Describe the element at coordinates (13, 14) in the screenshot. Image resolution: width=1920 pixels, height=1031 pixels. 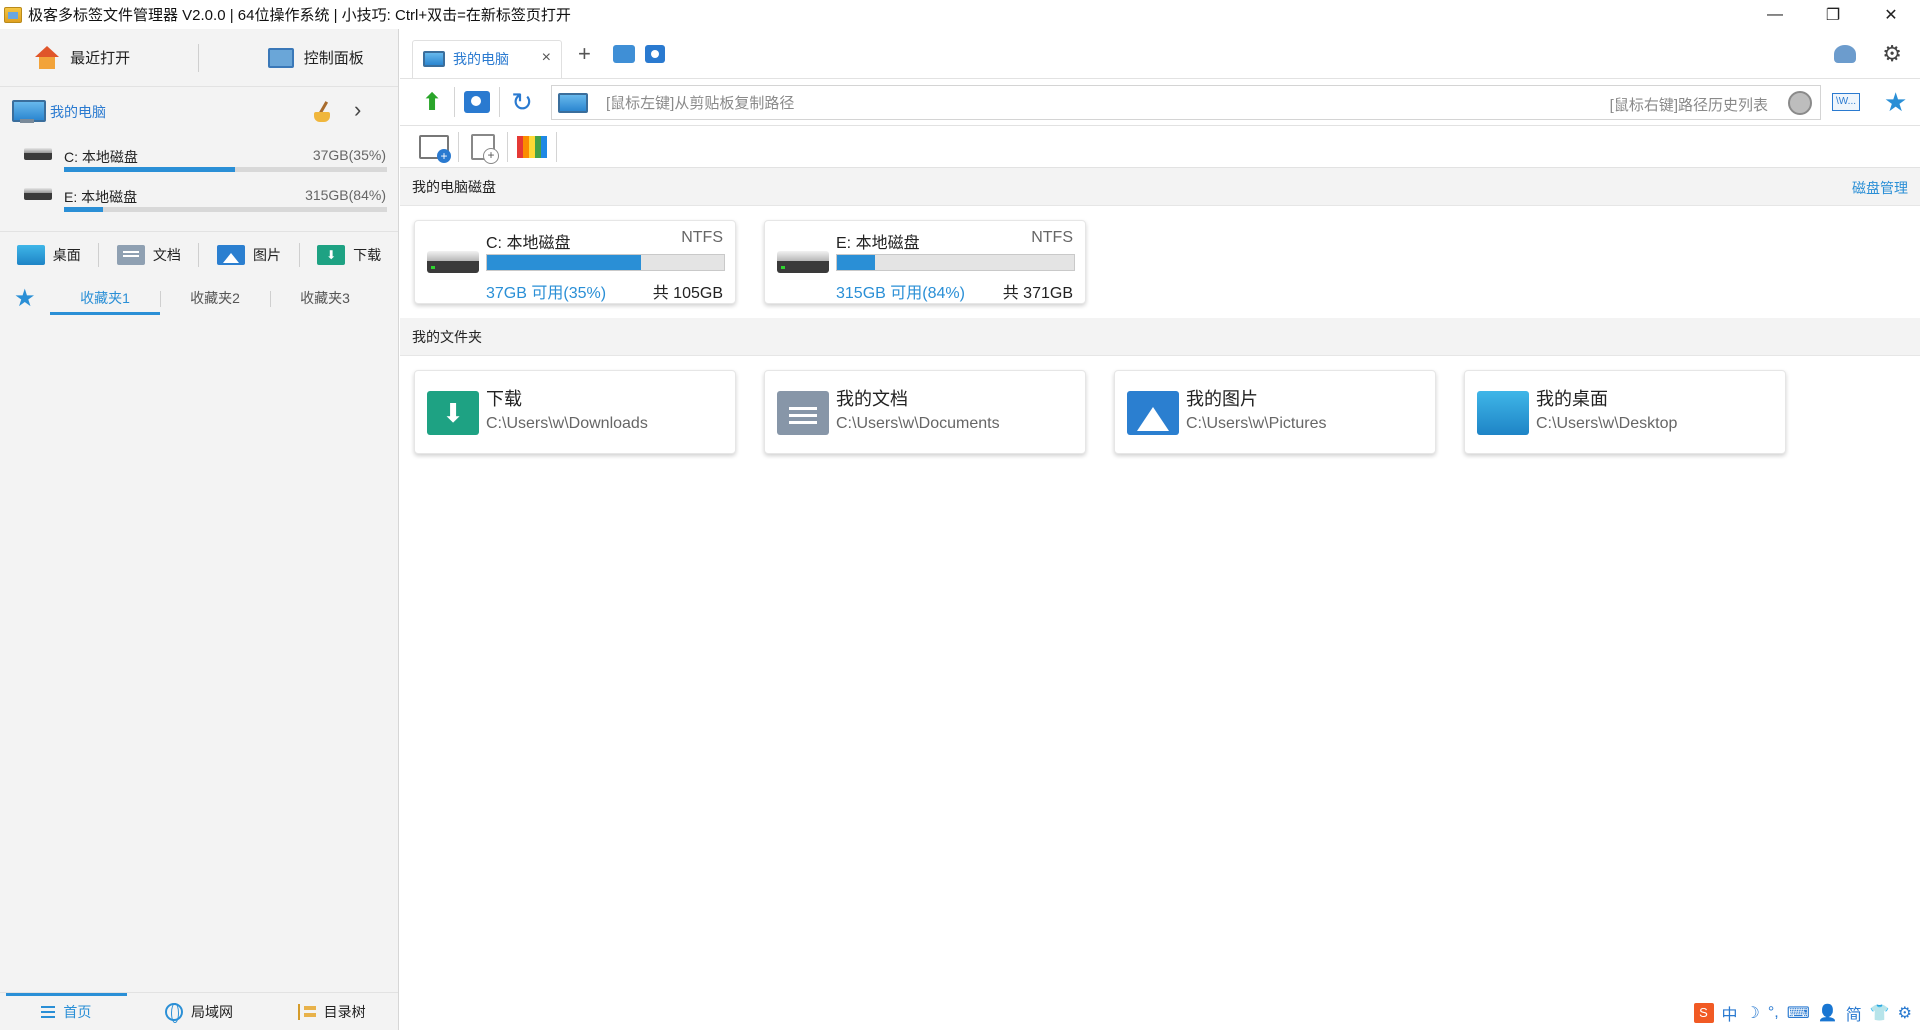
I see `app-icon` at that location.